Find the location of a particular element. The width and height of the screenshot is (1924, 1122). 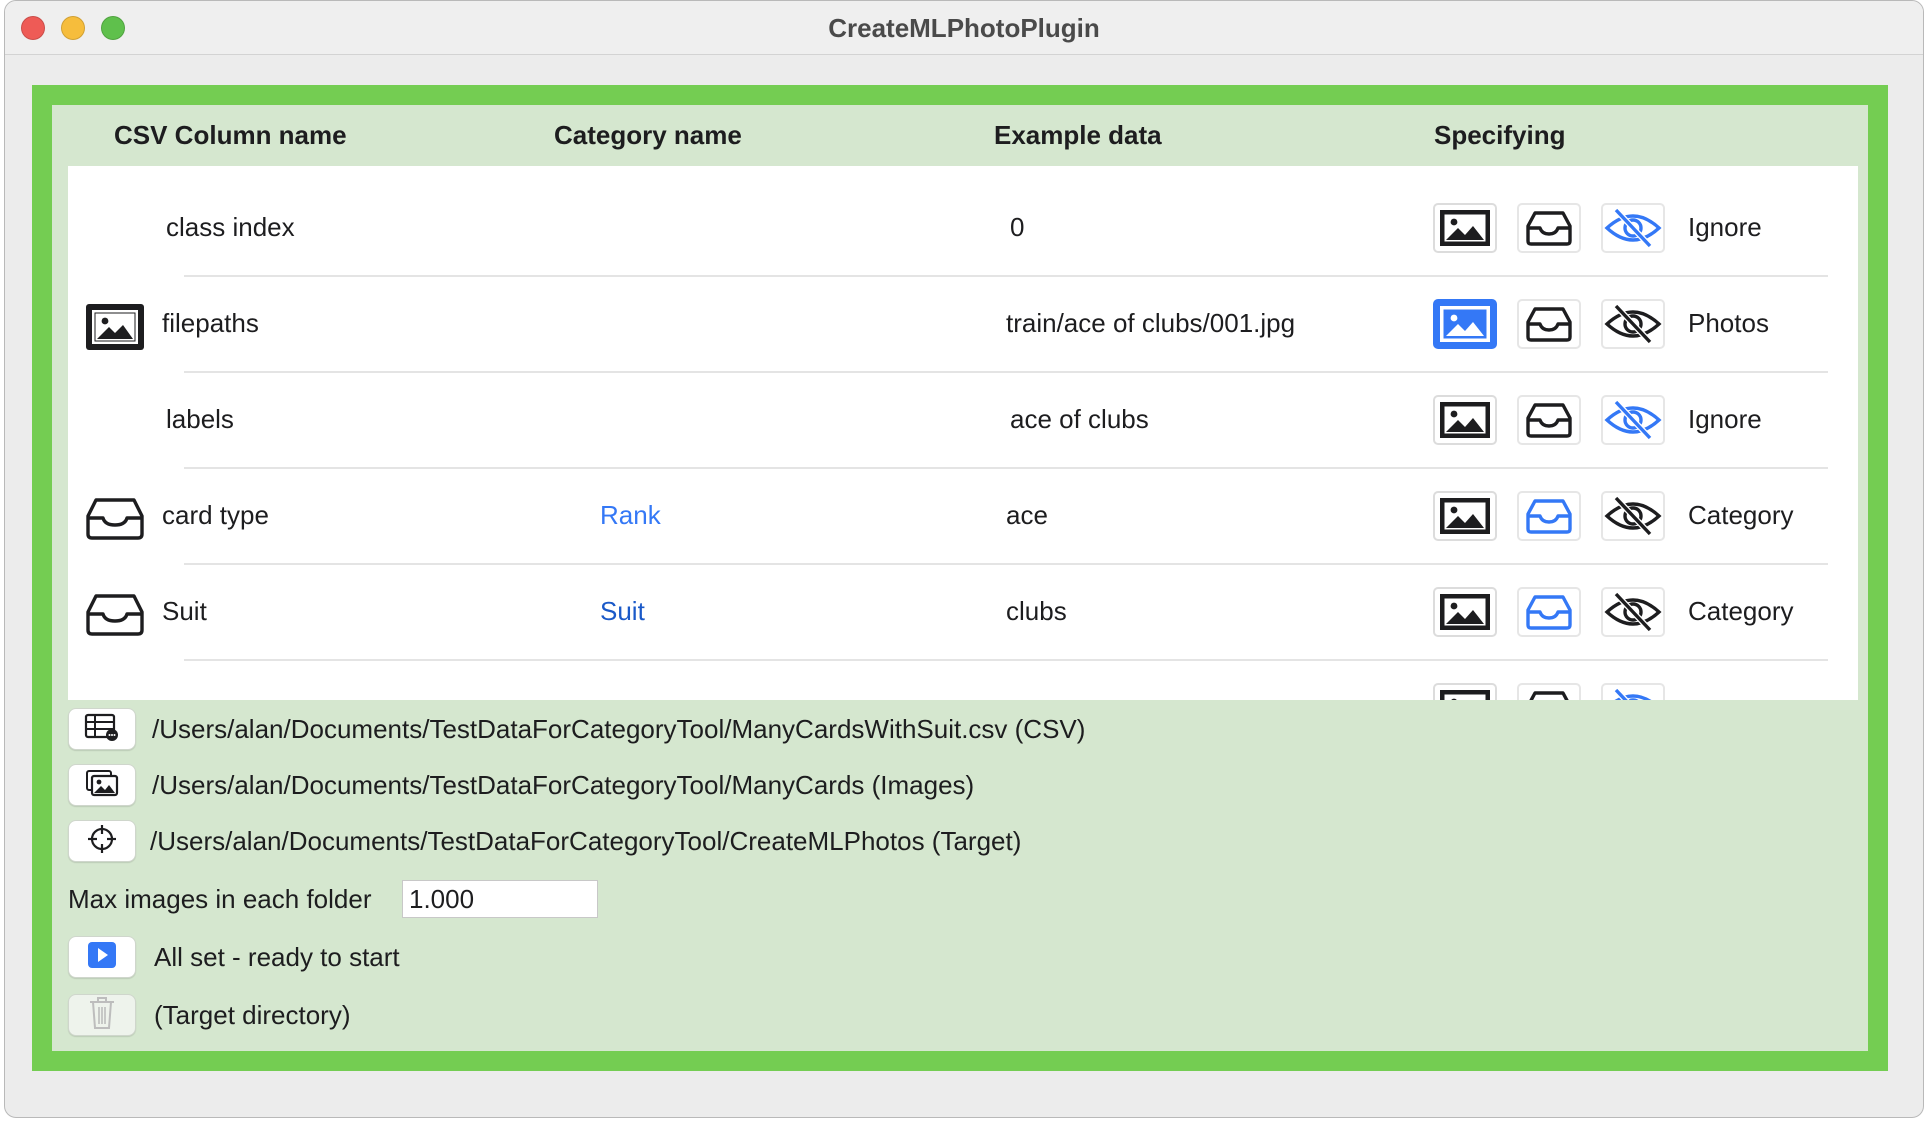

csv-column-name: Suit is located at coordinates (184, 611).